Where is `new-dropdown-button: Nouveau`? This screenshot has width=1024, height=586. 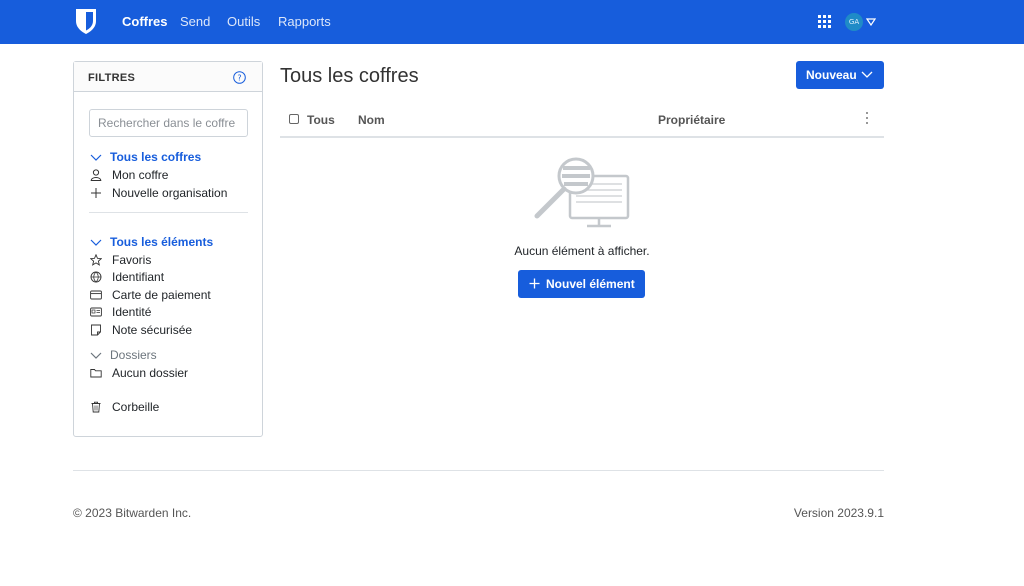
new-dropdown-button: Nouveau is located at coordinates (840, 75).